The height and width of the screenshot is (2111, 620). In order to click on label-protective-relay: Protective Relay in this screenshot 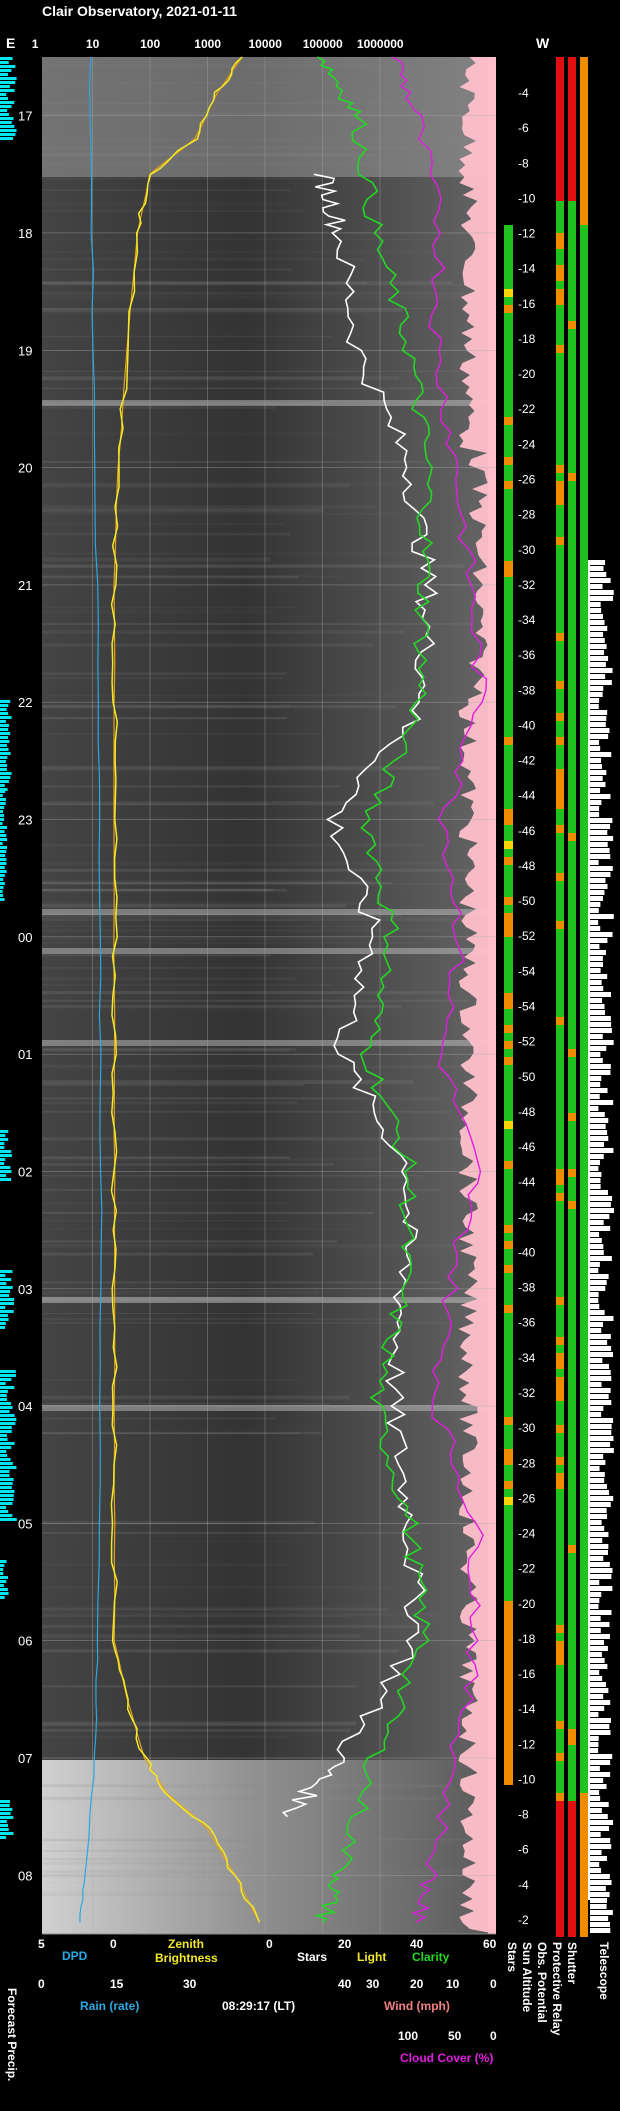, I will do `click(557, 1989)`.